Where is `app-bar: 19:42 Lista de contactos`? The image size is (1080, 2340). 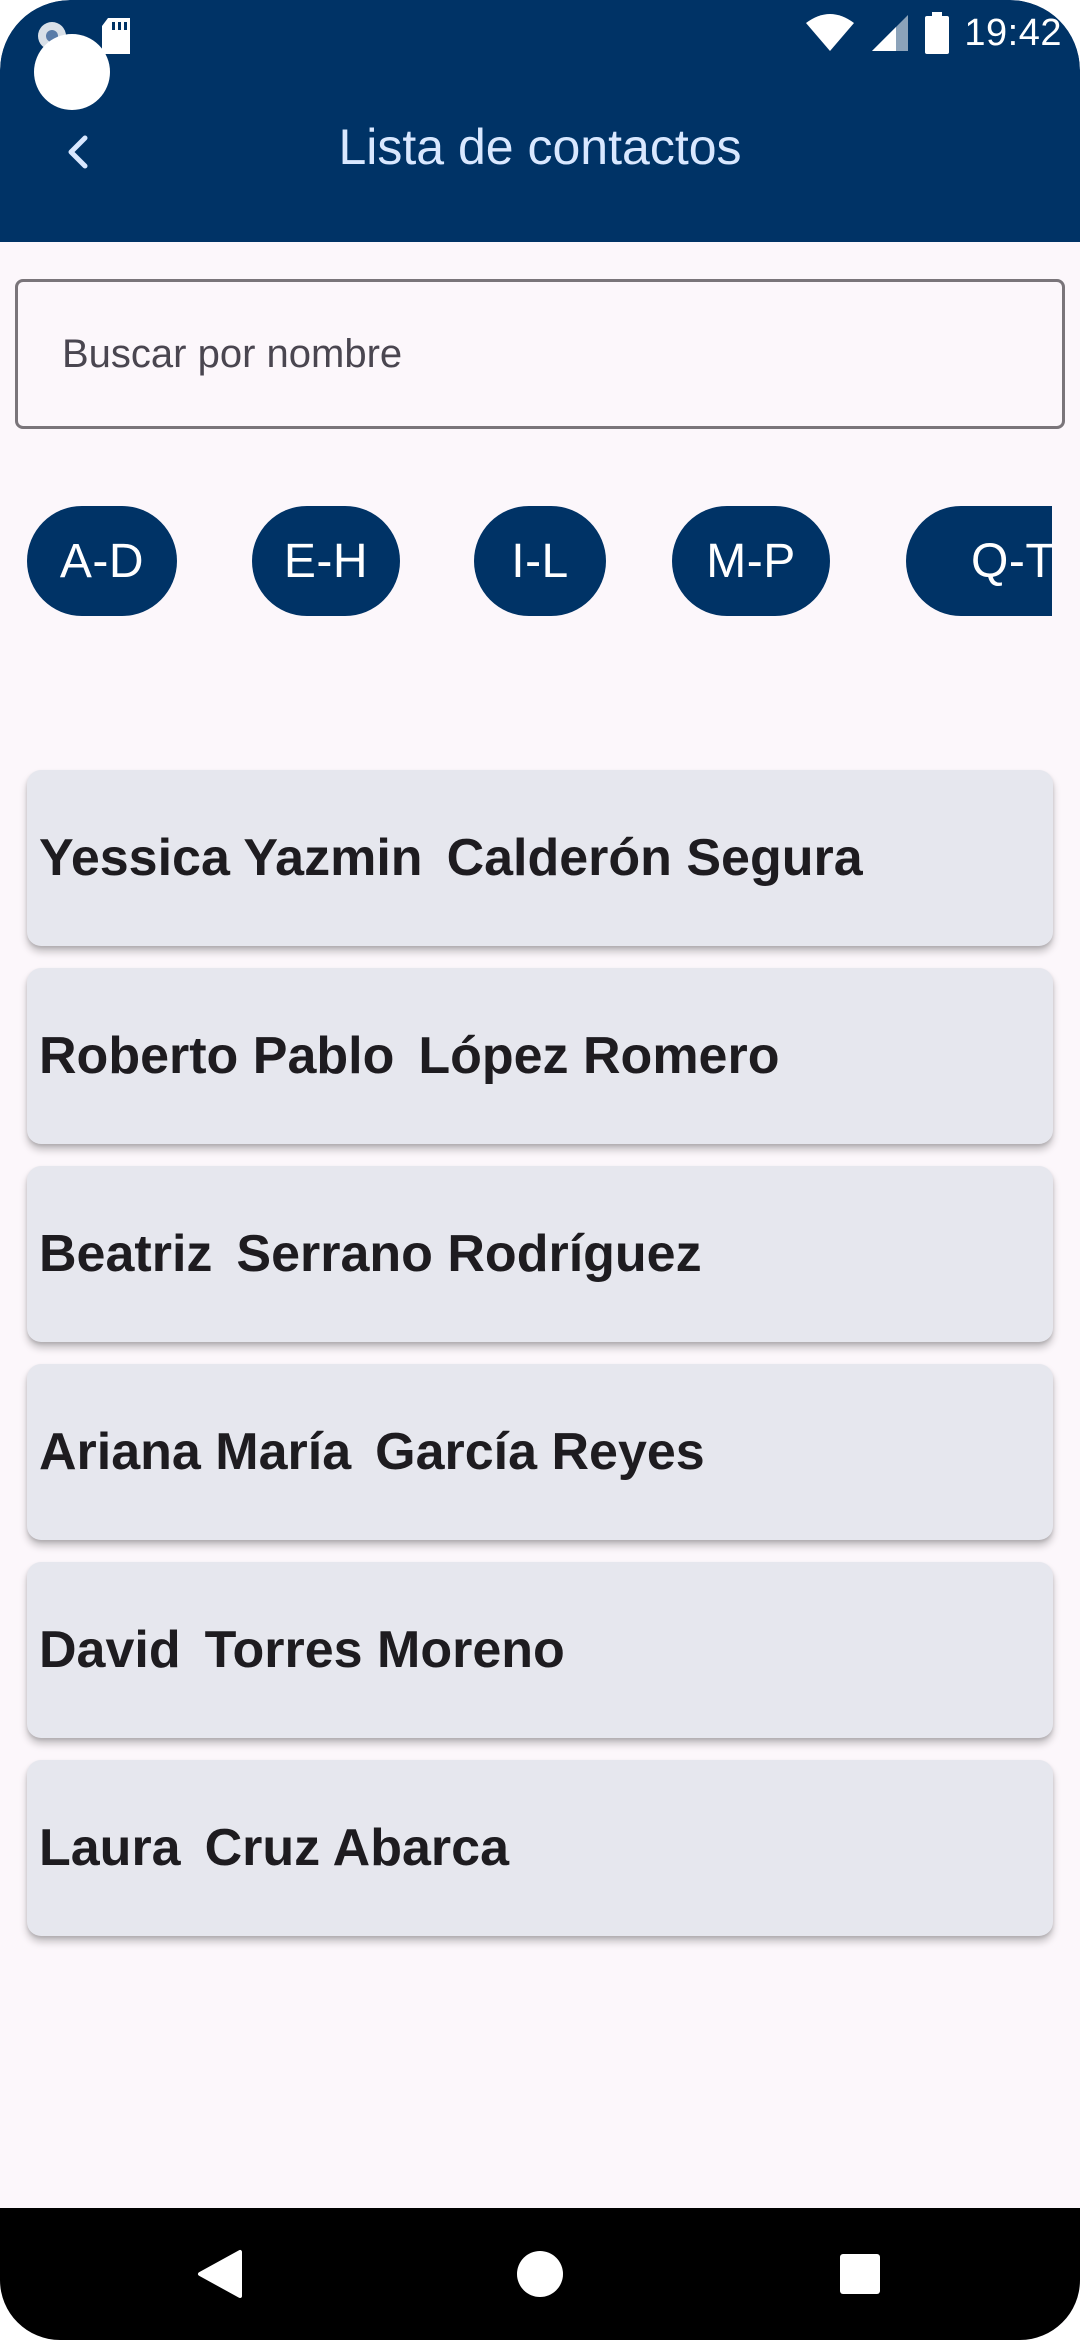 app-bar: 19:42 Lista de contactos is located at coordinates (540, 121).